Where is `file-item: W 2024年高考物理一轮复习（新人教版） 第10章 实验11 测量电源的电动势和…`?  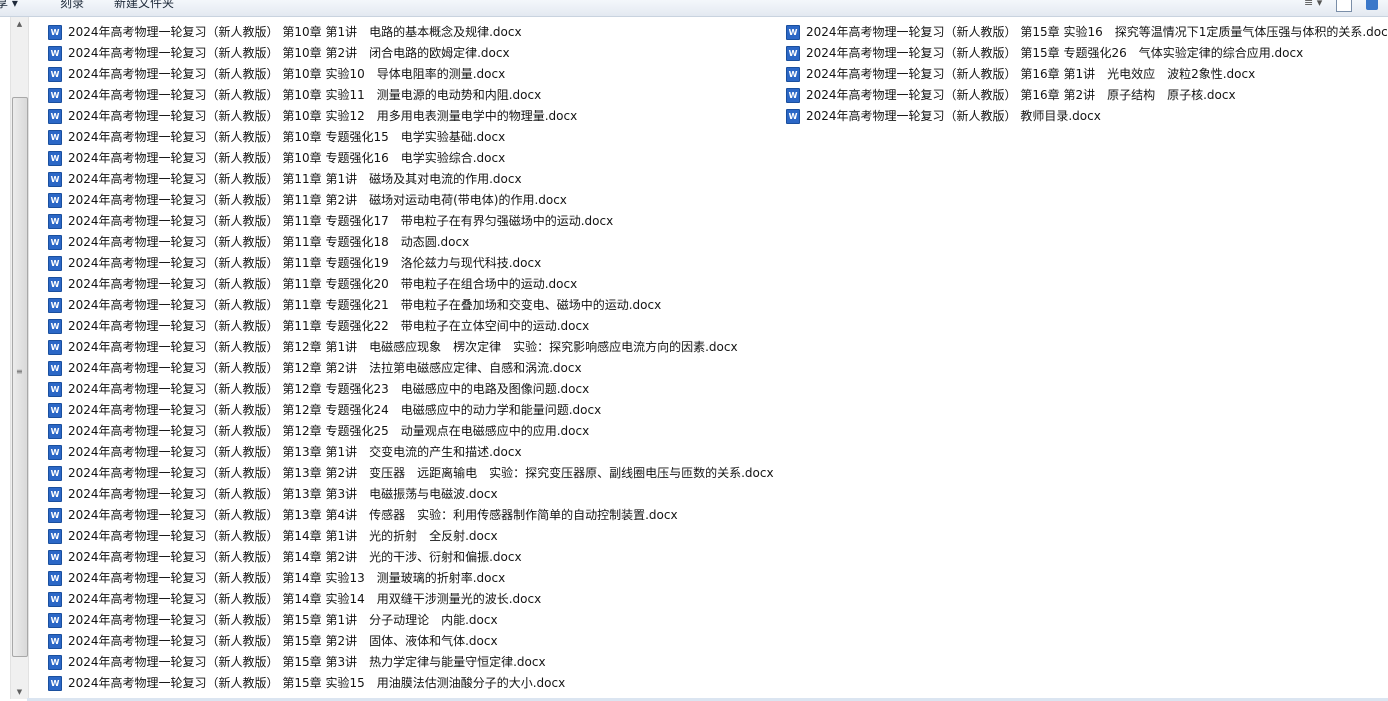 file-item: W 2024年高考物理一轮复习（新人教版） 第10章 实验11 测量电源的电动势和… is located at coordinates (294, 95).